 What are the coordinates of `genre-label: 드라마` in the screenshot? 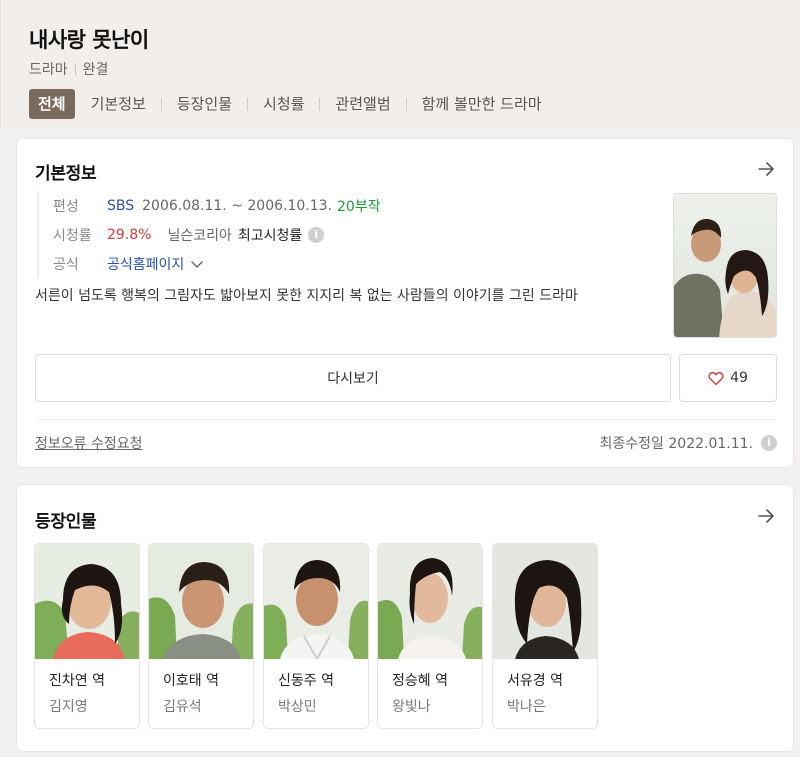 It's located at (48, 70).